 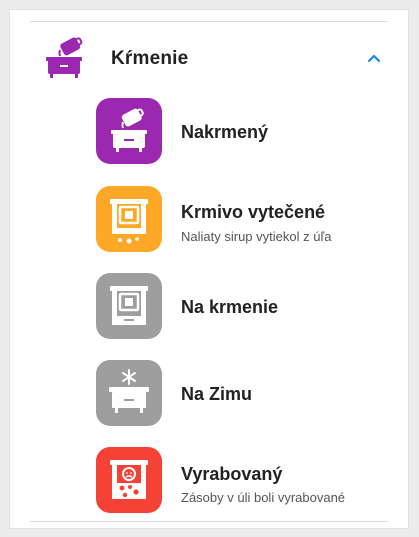 What do you see at coordinates (230, 307) in the screenshot?
I see `item-title: Na krmenie` at bounding box center [230, 307].